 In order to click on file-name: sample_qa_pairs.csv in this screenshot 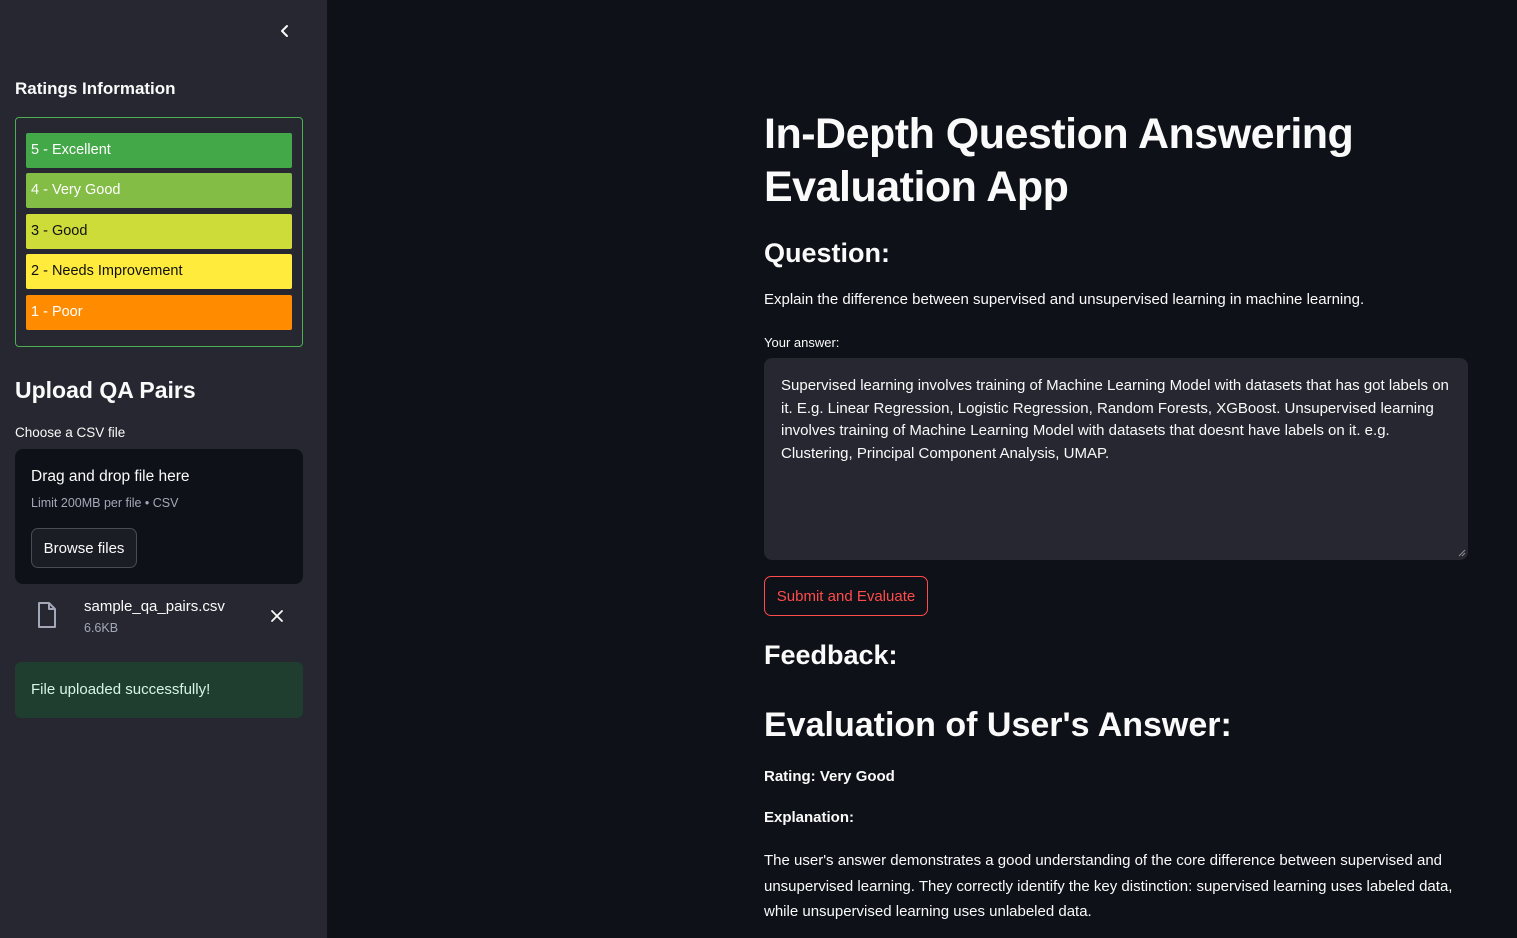, I will do `click(154, 606)`.